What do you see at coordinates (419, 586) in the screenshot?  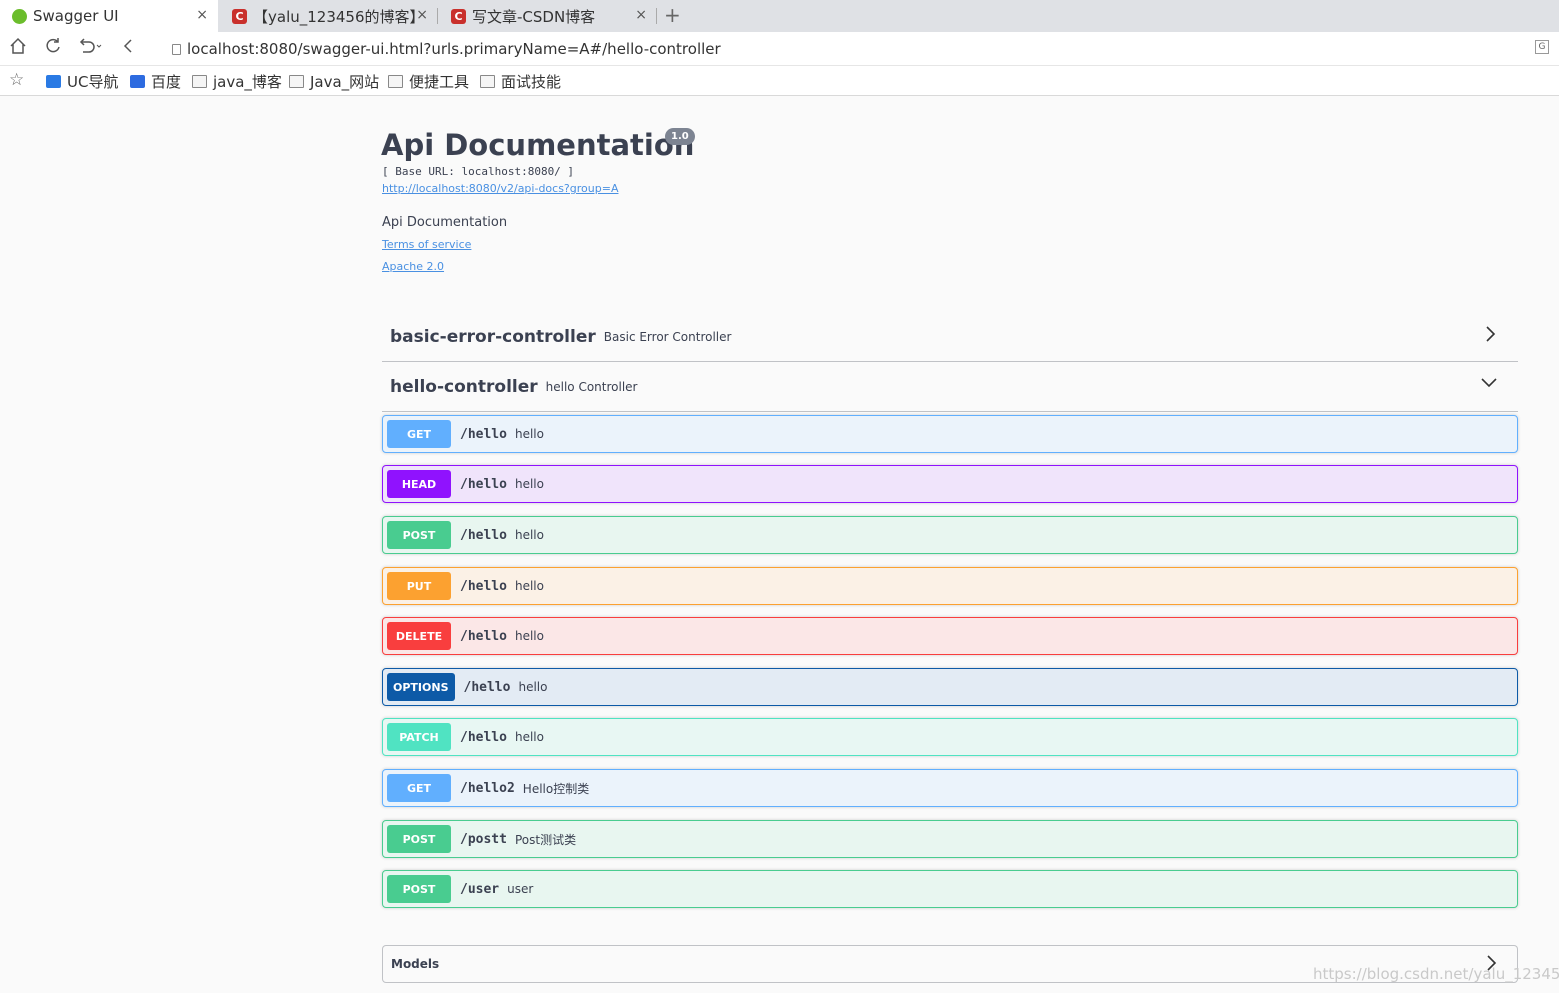 I see `method-badge: PUT` at bounding box center [419, 586].